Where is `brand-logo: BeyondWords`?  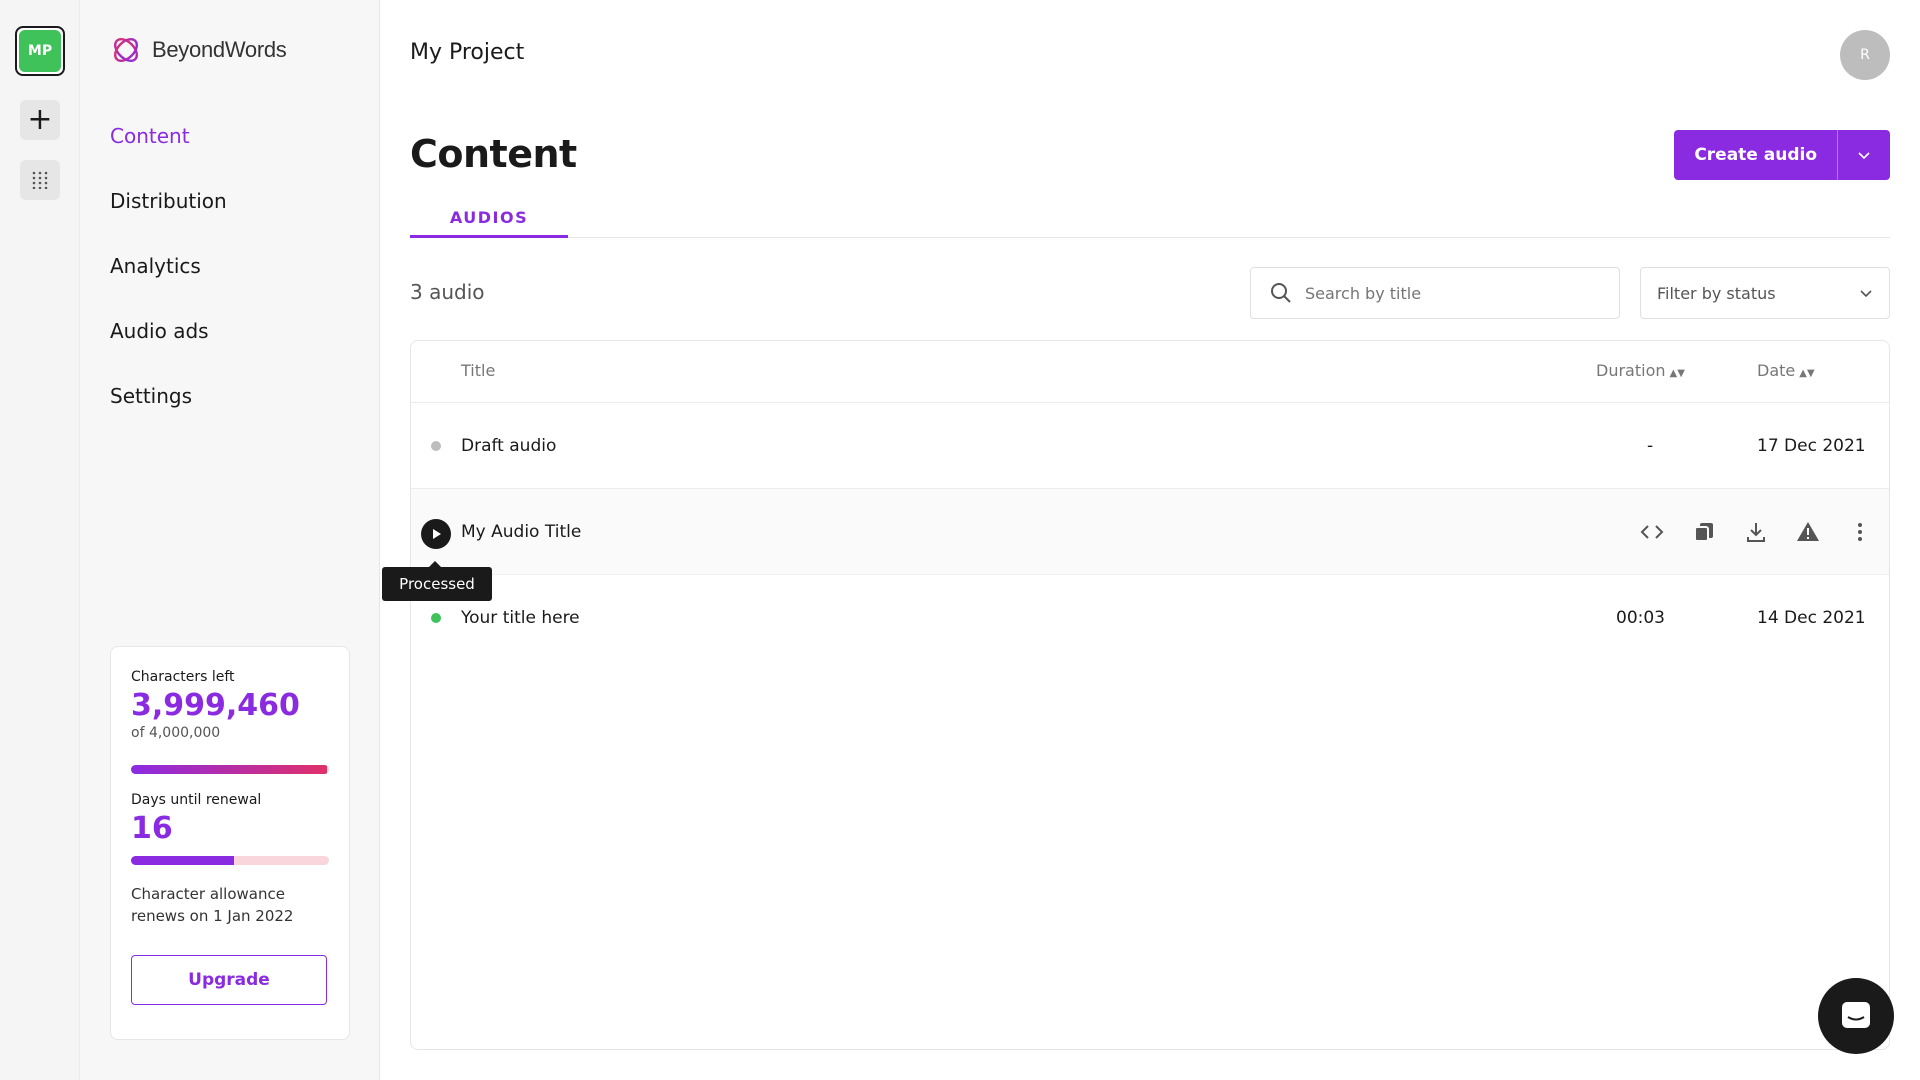
brand-logo: BeyondWords is located at coordinates (198, 50).